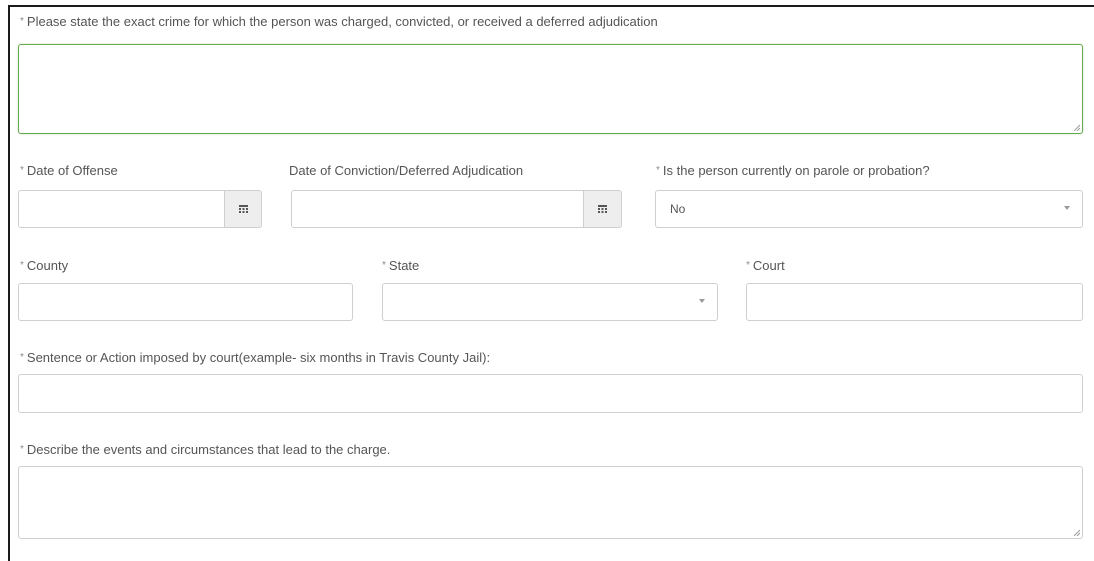 The image size is (1094, 561). What do you see at coordinates (550, 302) in the screenshot?
I see `state-select` at bounding box center [550, 302].